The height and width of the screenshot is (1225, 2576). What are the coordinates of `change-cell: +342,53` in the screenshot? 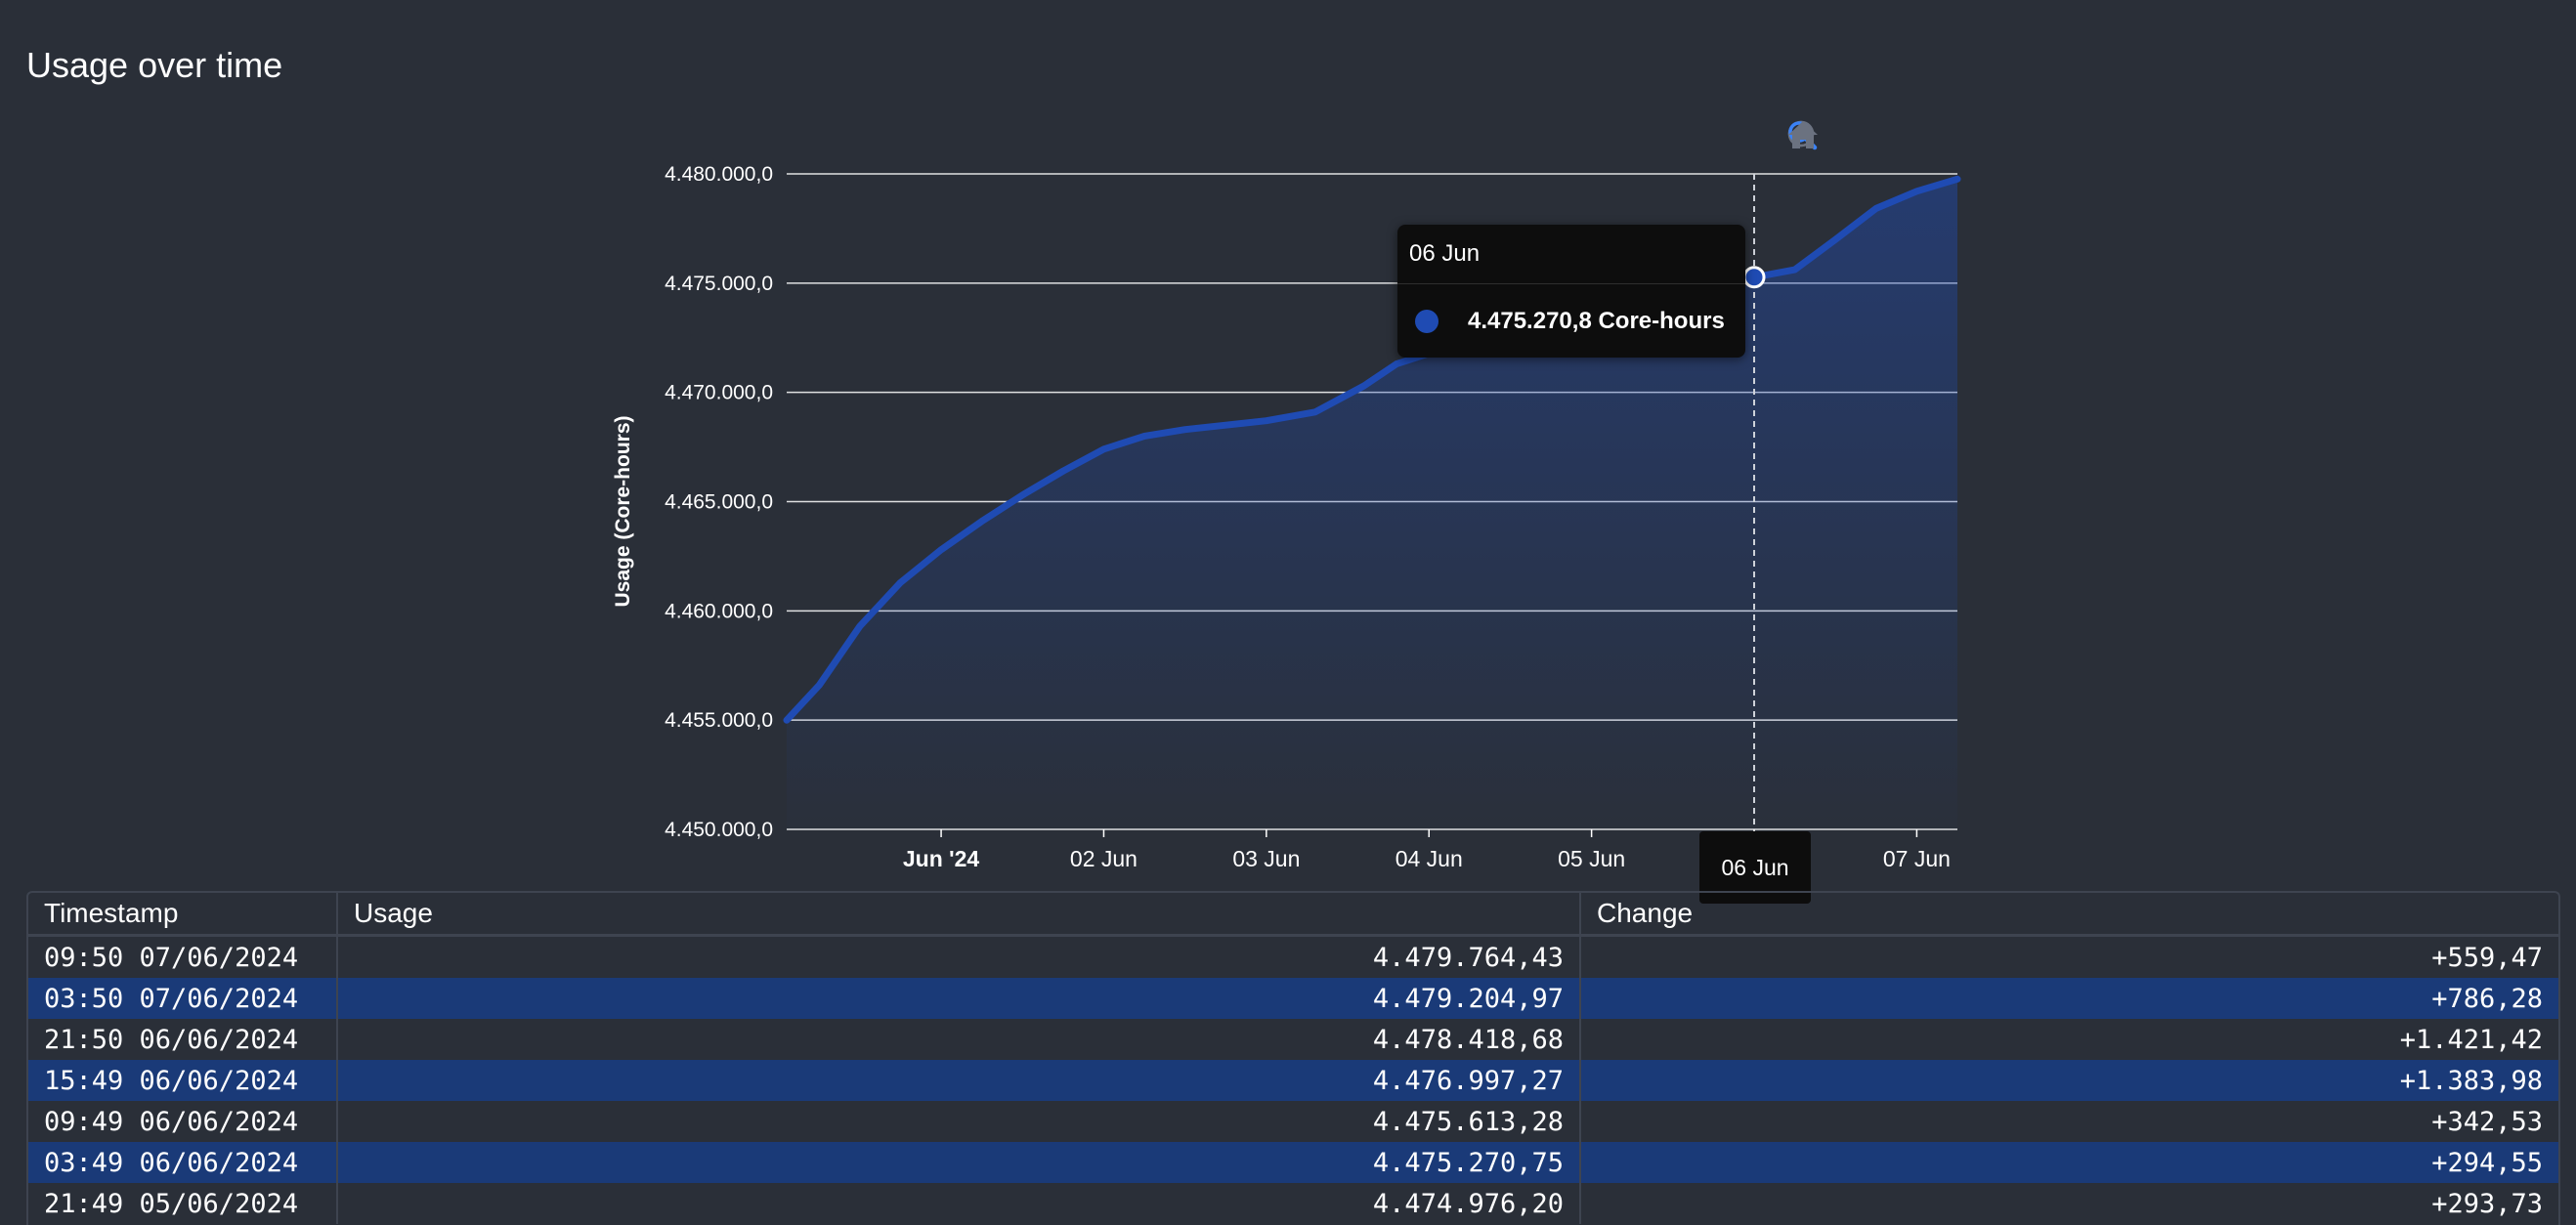 It's located at (2487, 1121).